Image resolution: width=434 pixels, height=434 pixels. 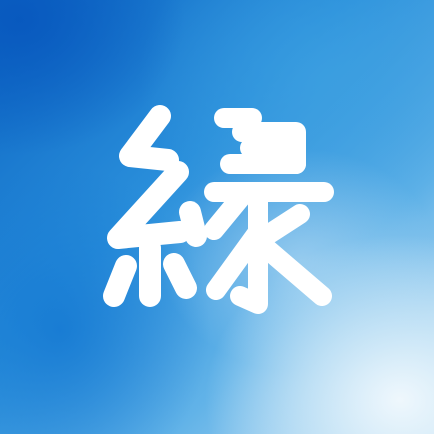 I want to click on phonetic-component, so click(x=269, y=211).